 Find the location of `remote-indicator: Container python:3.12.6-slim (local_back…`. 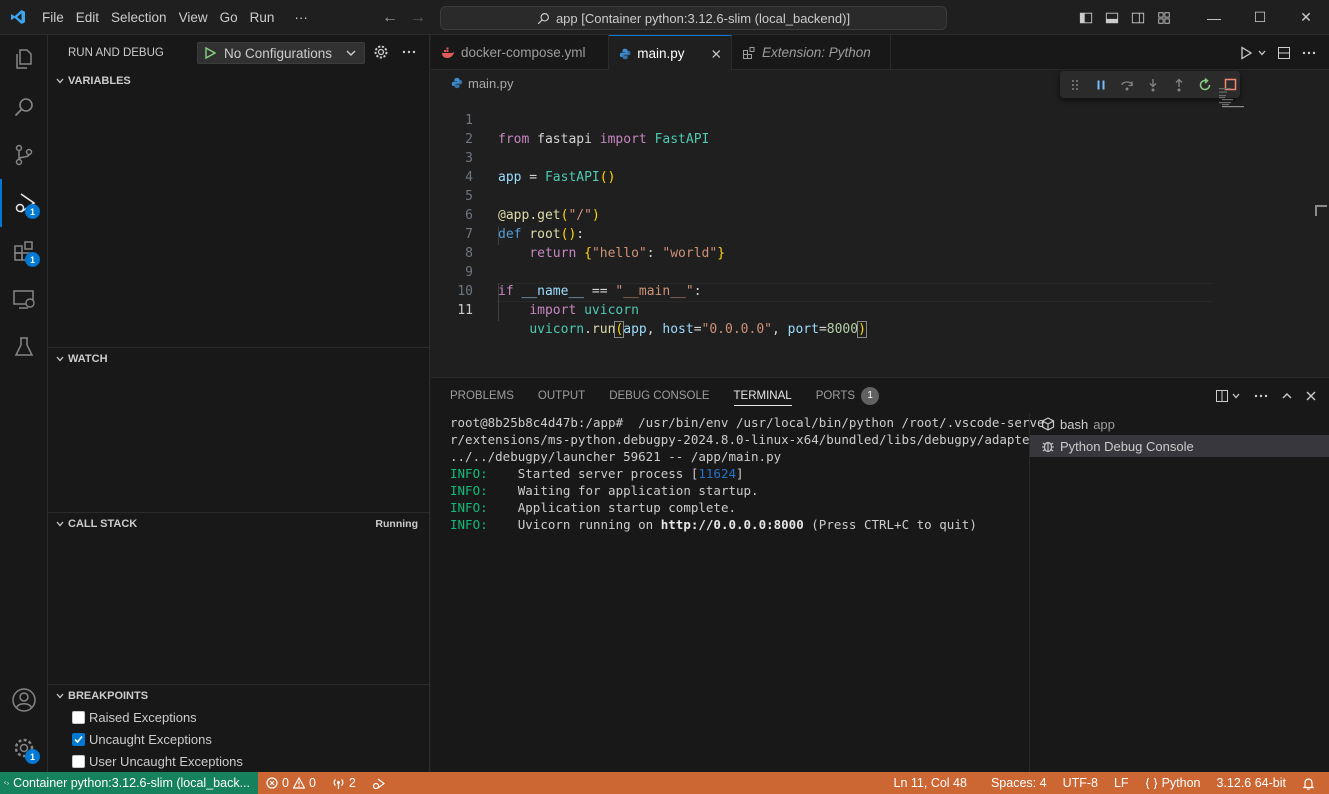

remote-indicator: Container python:3.12.6-slim (local_back… is located at coordinates (129, 783).